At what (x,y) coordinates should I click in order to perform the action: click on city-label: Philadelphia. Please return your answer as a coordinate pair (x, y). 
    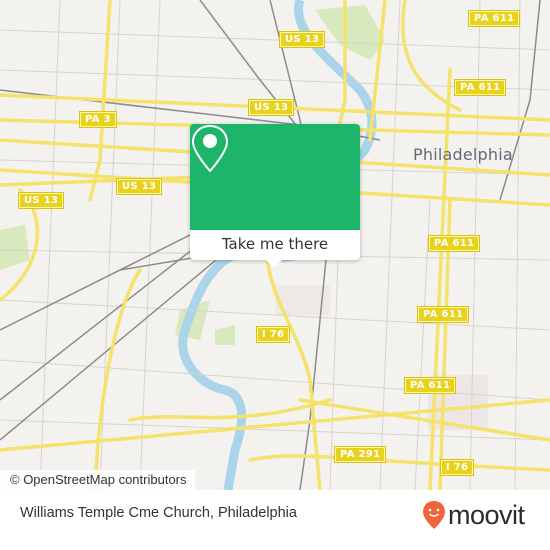
    Looking at the image, I should click on (463, 154).